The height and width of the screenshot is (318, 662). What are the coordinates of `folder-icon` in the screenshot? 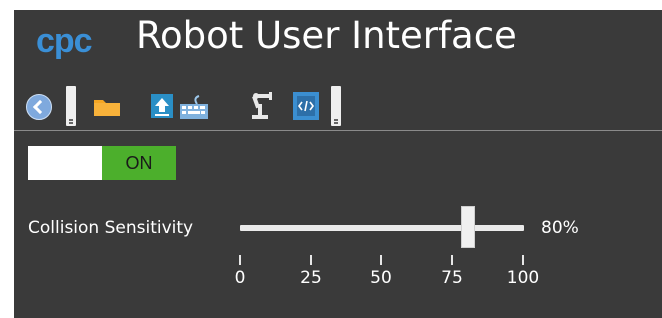 It's located at (107, 107).